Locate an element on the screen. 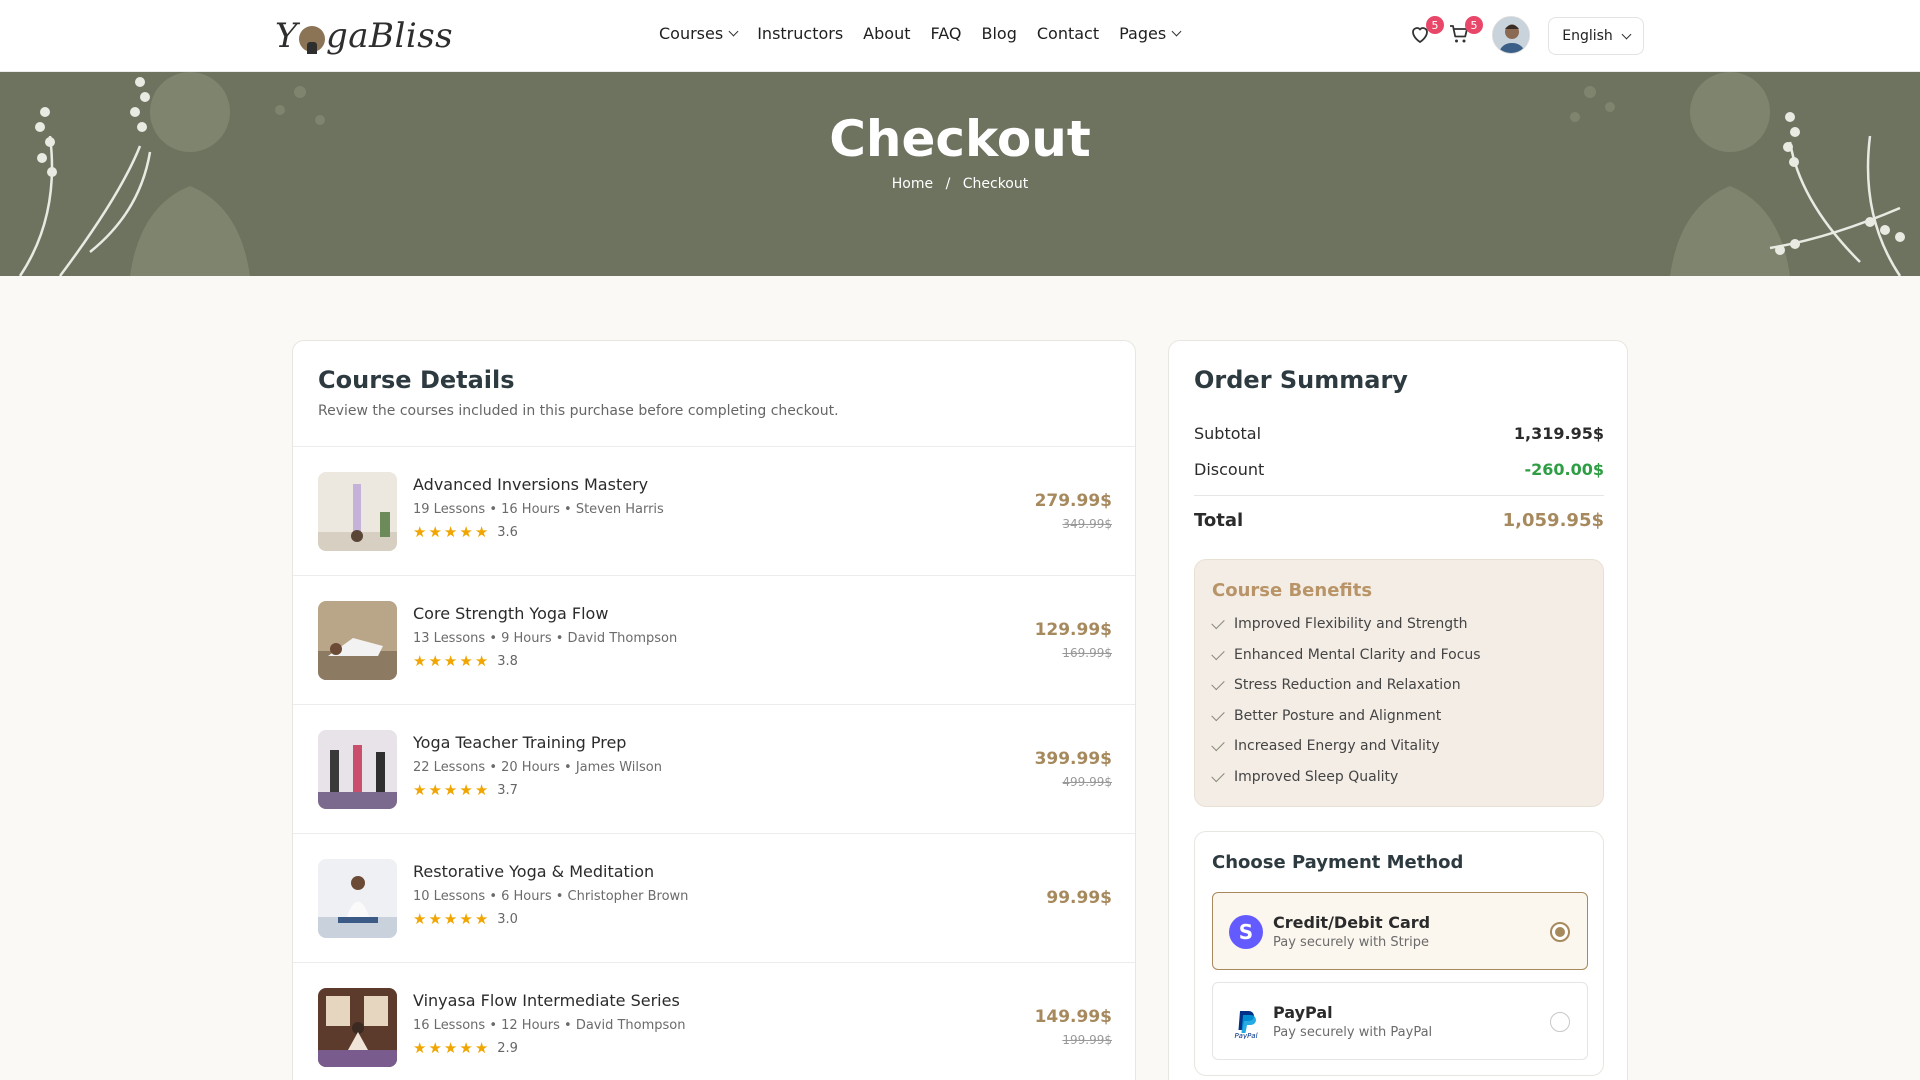 The width and height of the screenshot is (1920, 1080). payment-method-title: Choose Payment Method is located at coordinates (1338, 862).